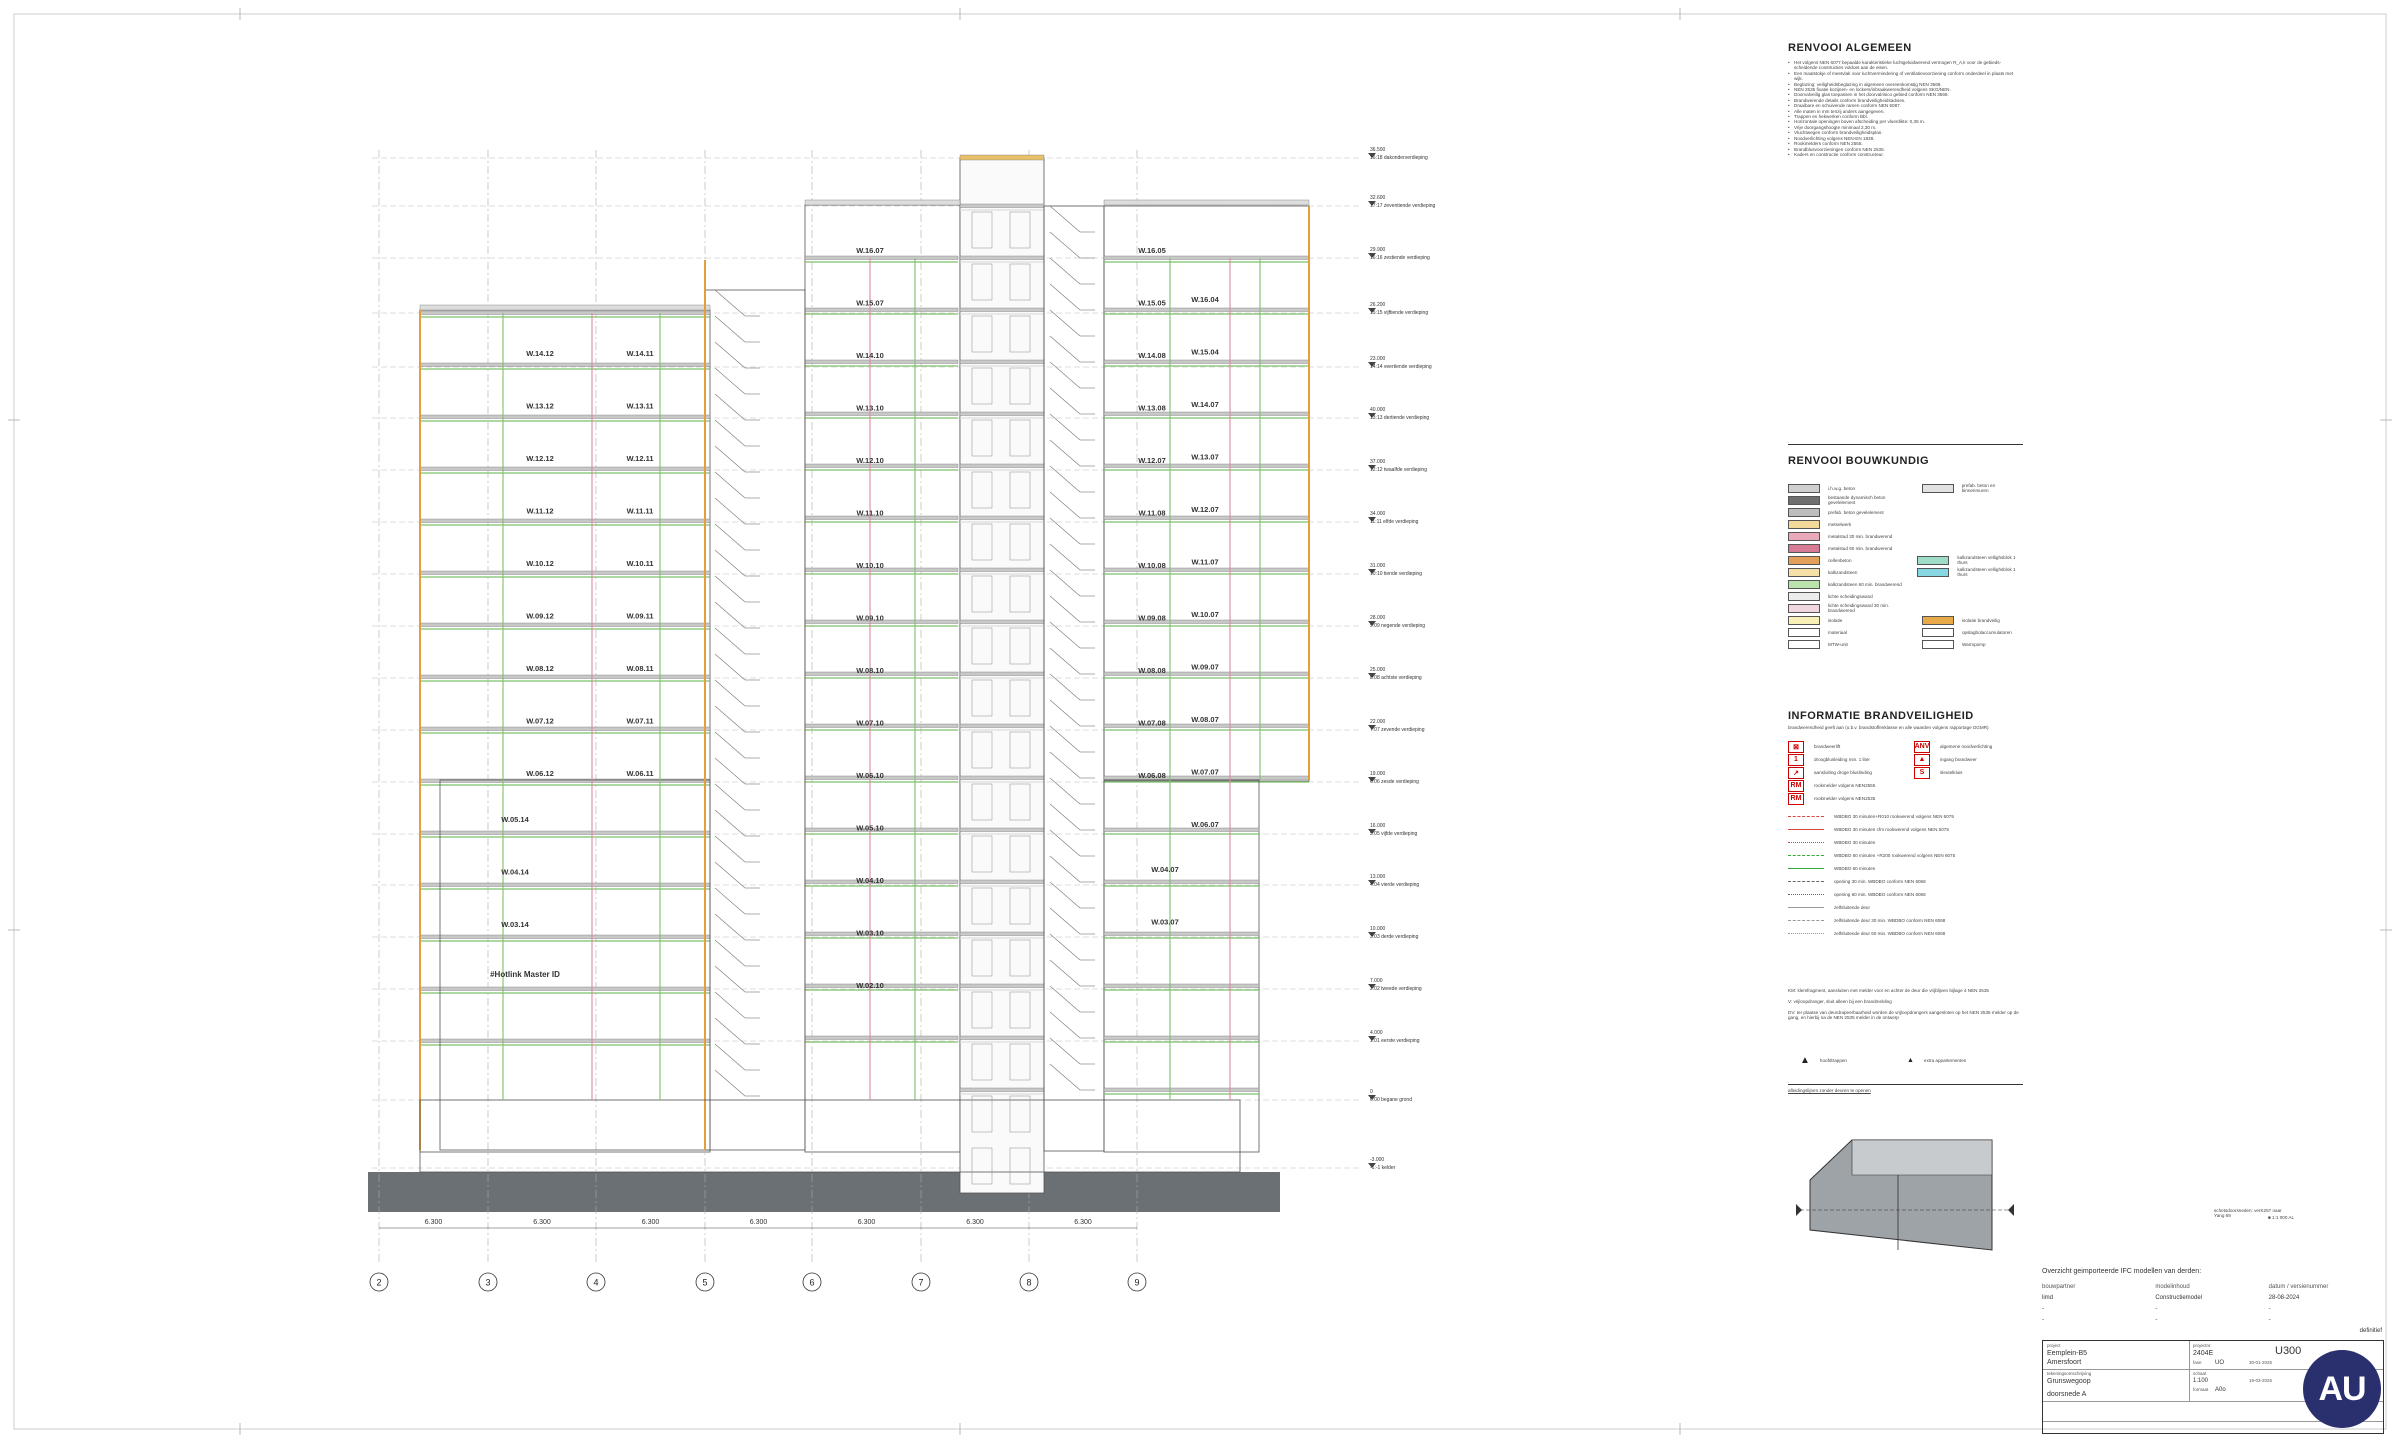 This screenshot has width=2400, height=1443. I want to click on brand-label: ingang brandweer, so click(1958, 759).